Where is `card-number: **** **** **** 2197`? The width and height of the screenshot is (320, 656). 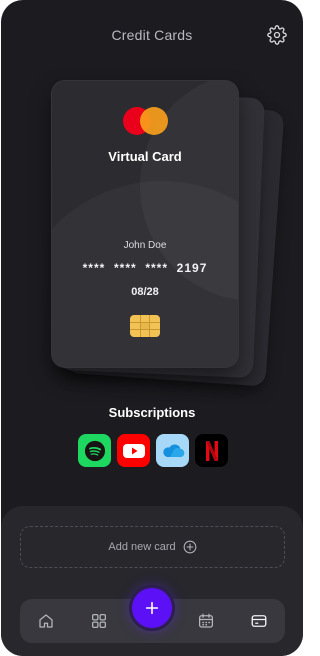 card-number: **** **** **** 2197 is located at coordinates (145, 268).